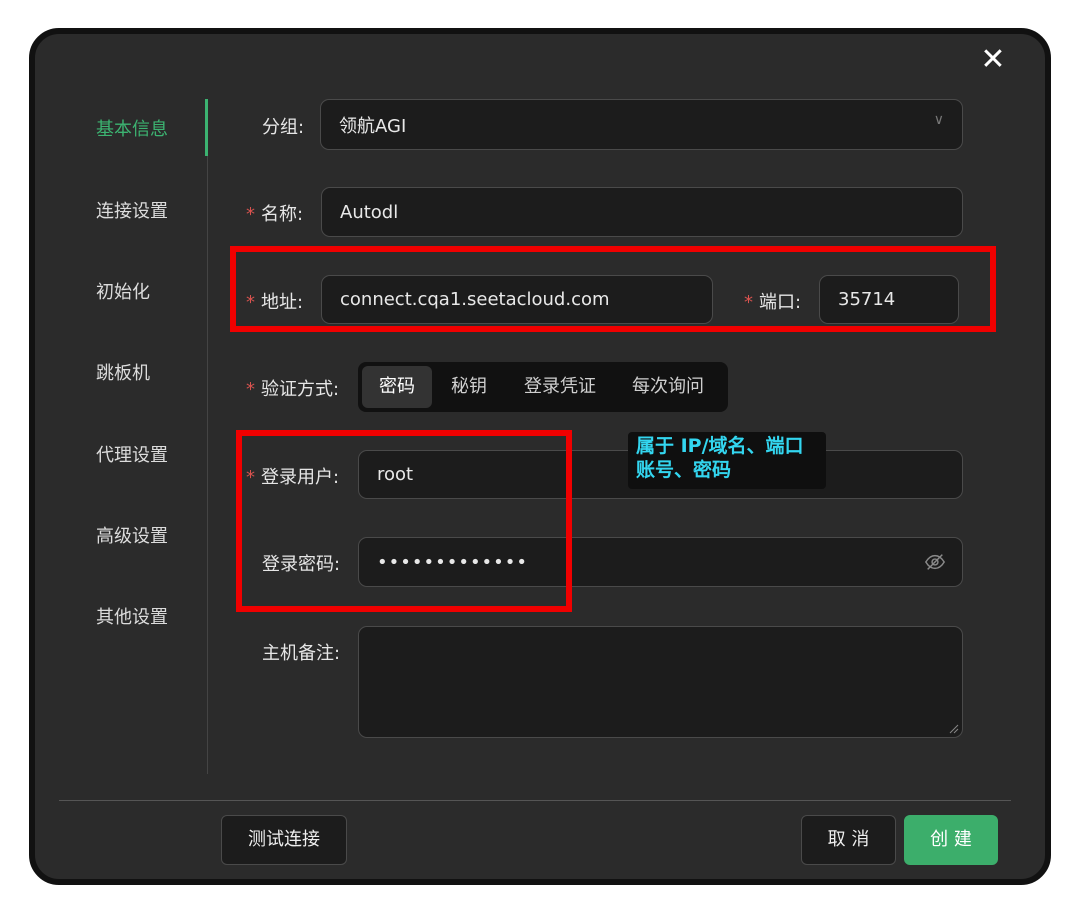 This screenshot has height=914, width=1080. What do you see at coordinates (469, 387) in the screenshot?
I see `auth-option-key: 秘钥` at bounding box center [469, 387].